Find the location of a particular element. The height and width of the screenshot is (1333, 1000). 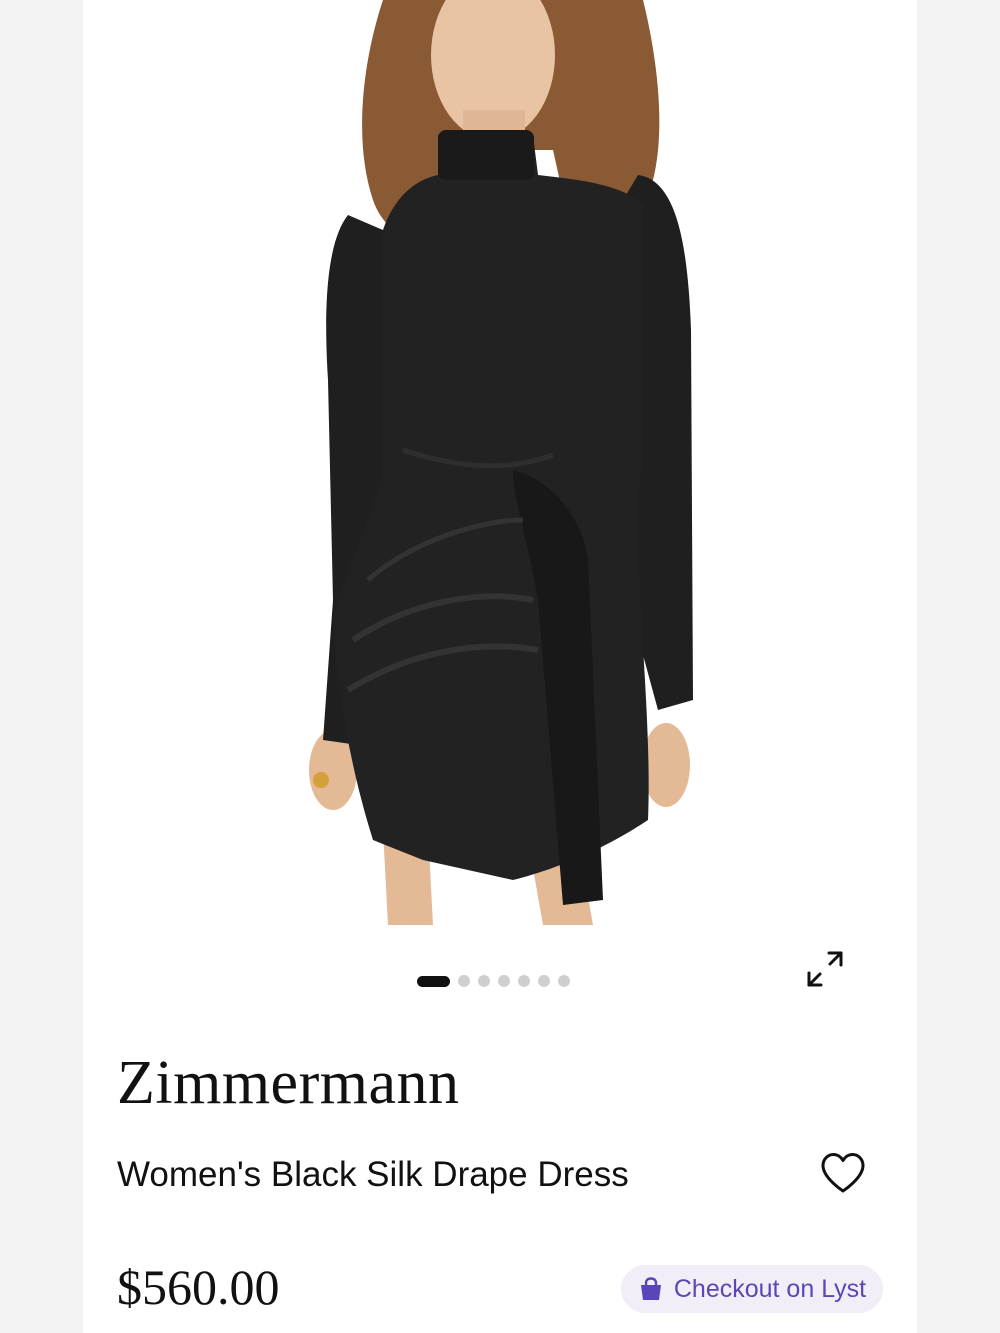

expand-arrows-icon is located at coordinates (825, 969).